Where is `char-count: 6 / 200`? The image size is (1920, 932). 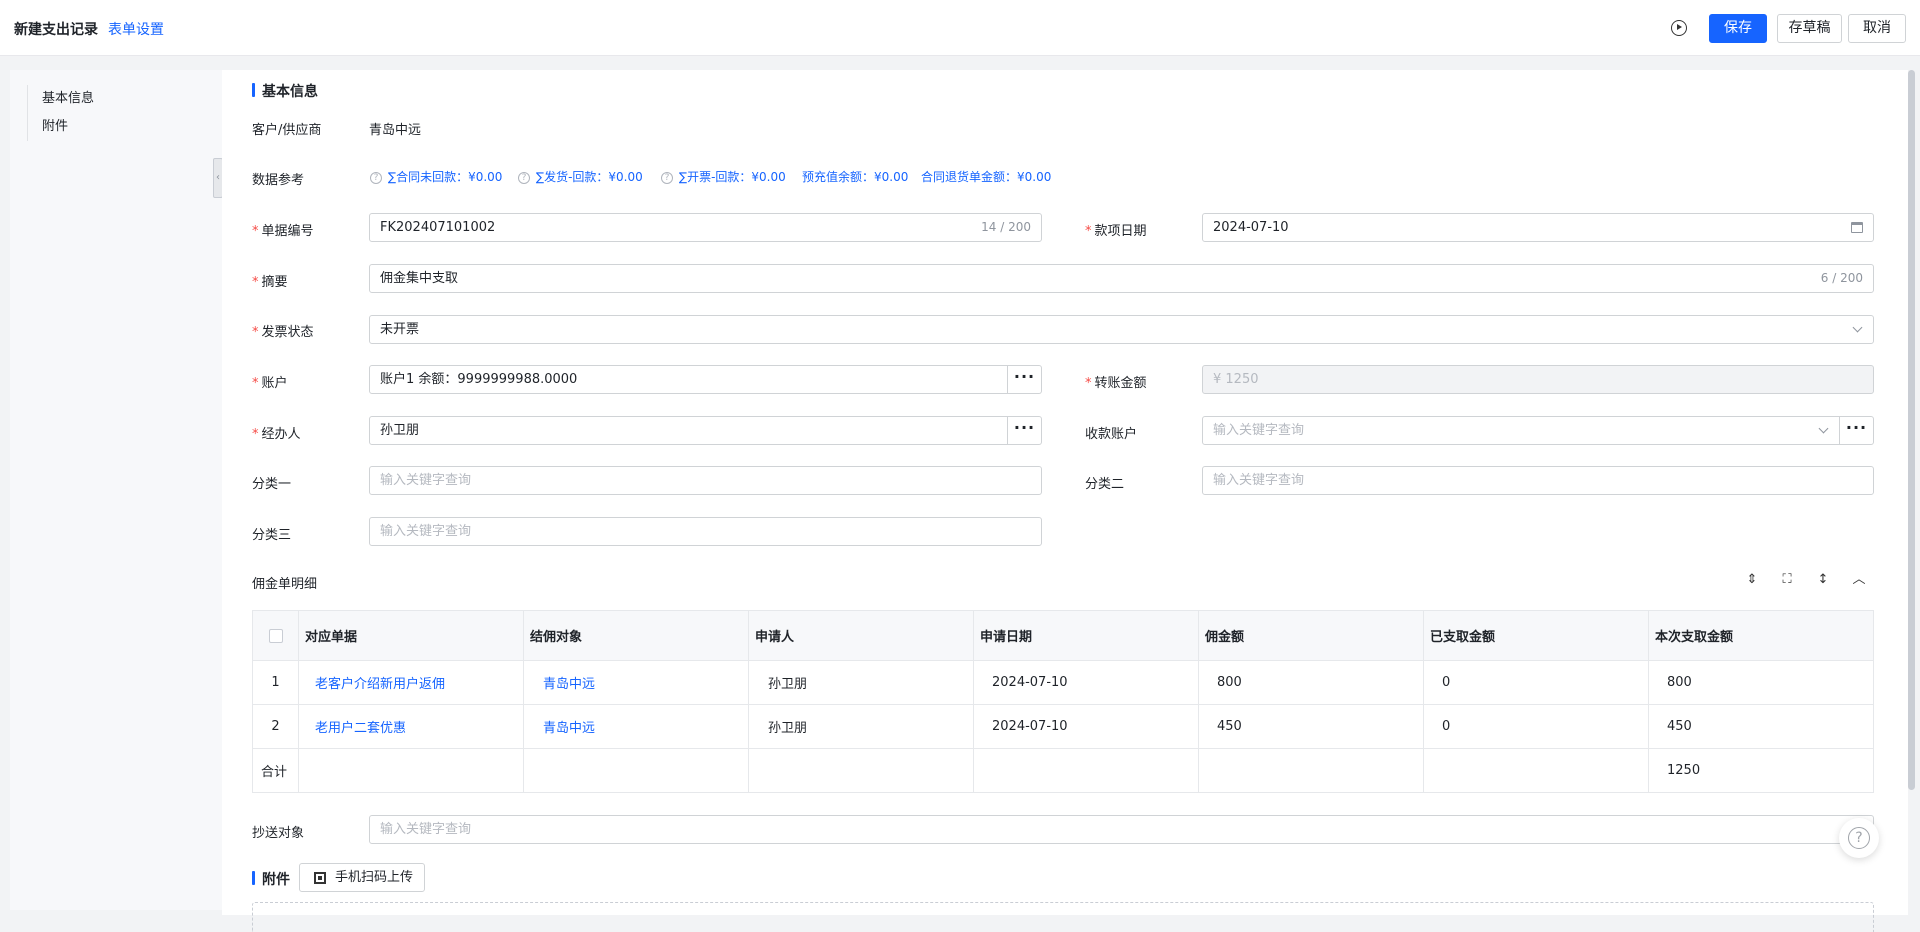
char-count: 6 / 200 is located at coordinates (1841, 278).